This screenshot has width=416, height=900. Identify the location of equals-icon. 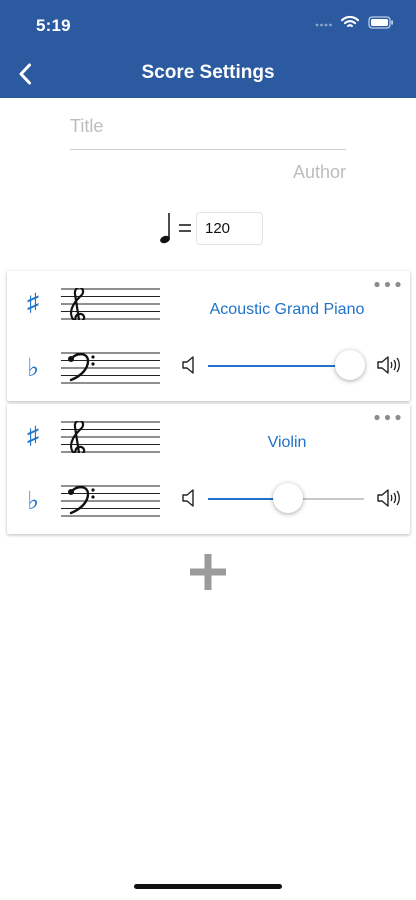
(185, 228).